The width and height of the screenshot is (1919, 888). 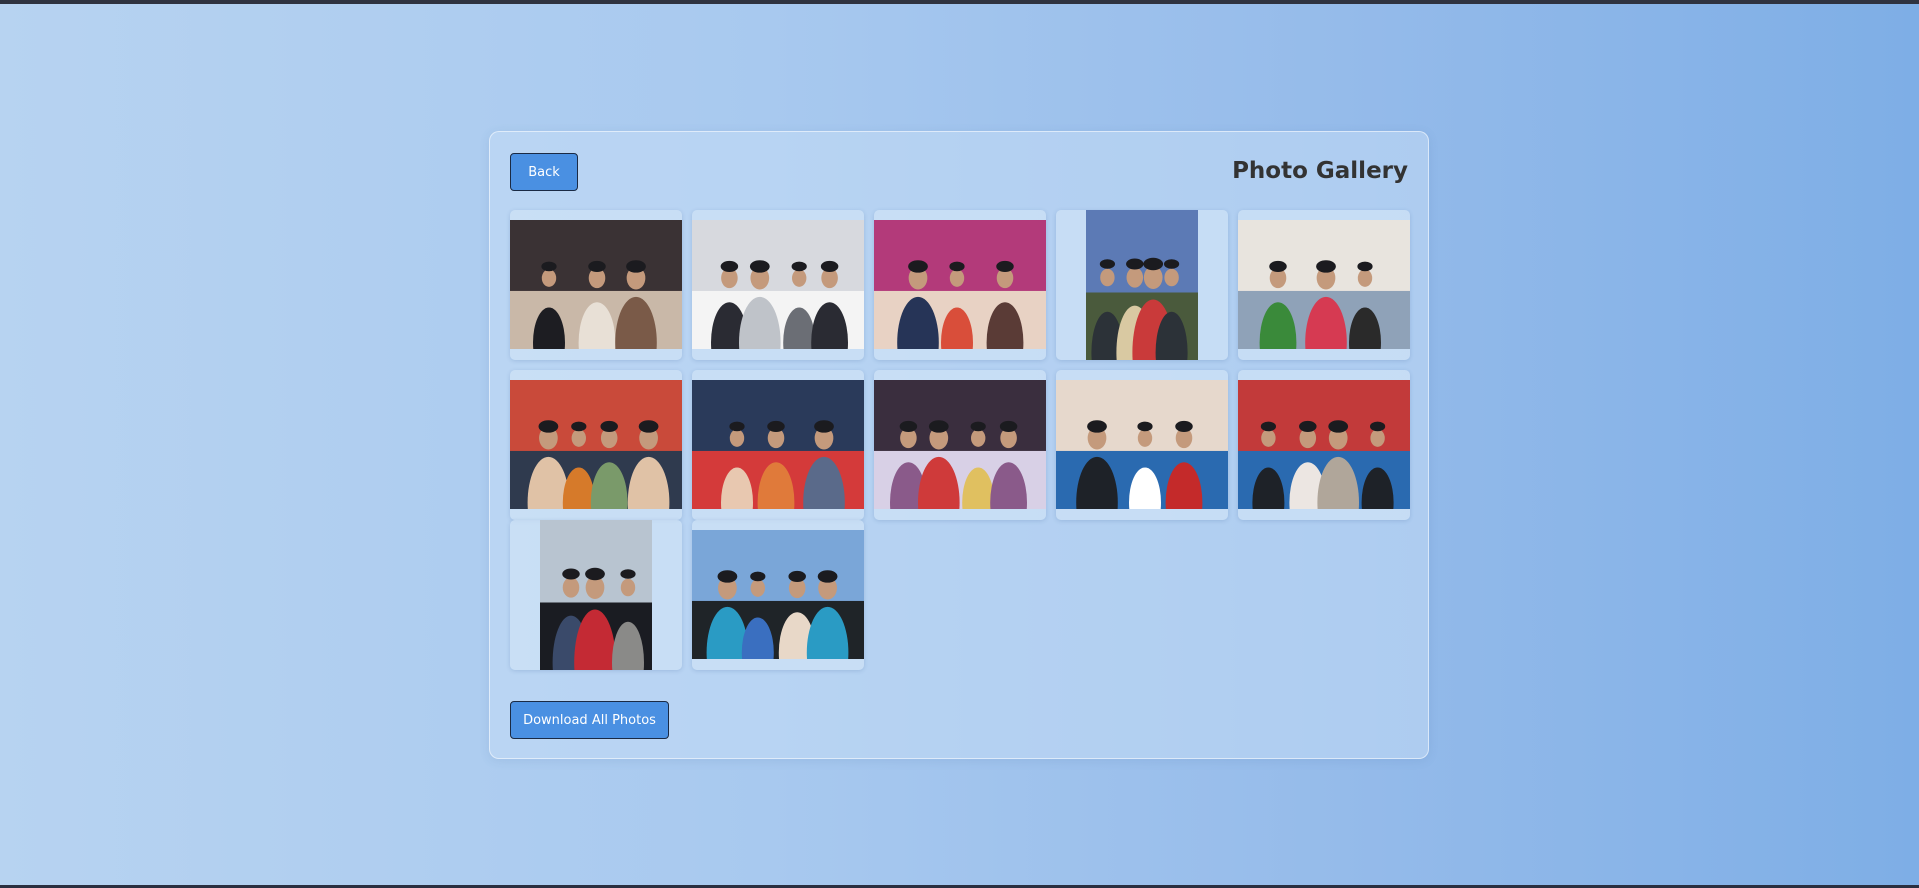 What do you see at coordinates (1320, 171) in the screenshot?
I see `page-title: Photo Gallery` at bounding box center [1320, 171].